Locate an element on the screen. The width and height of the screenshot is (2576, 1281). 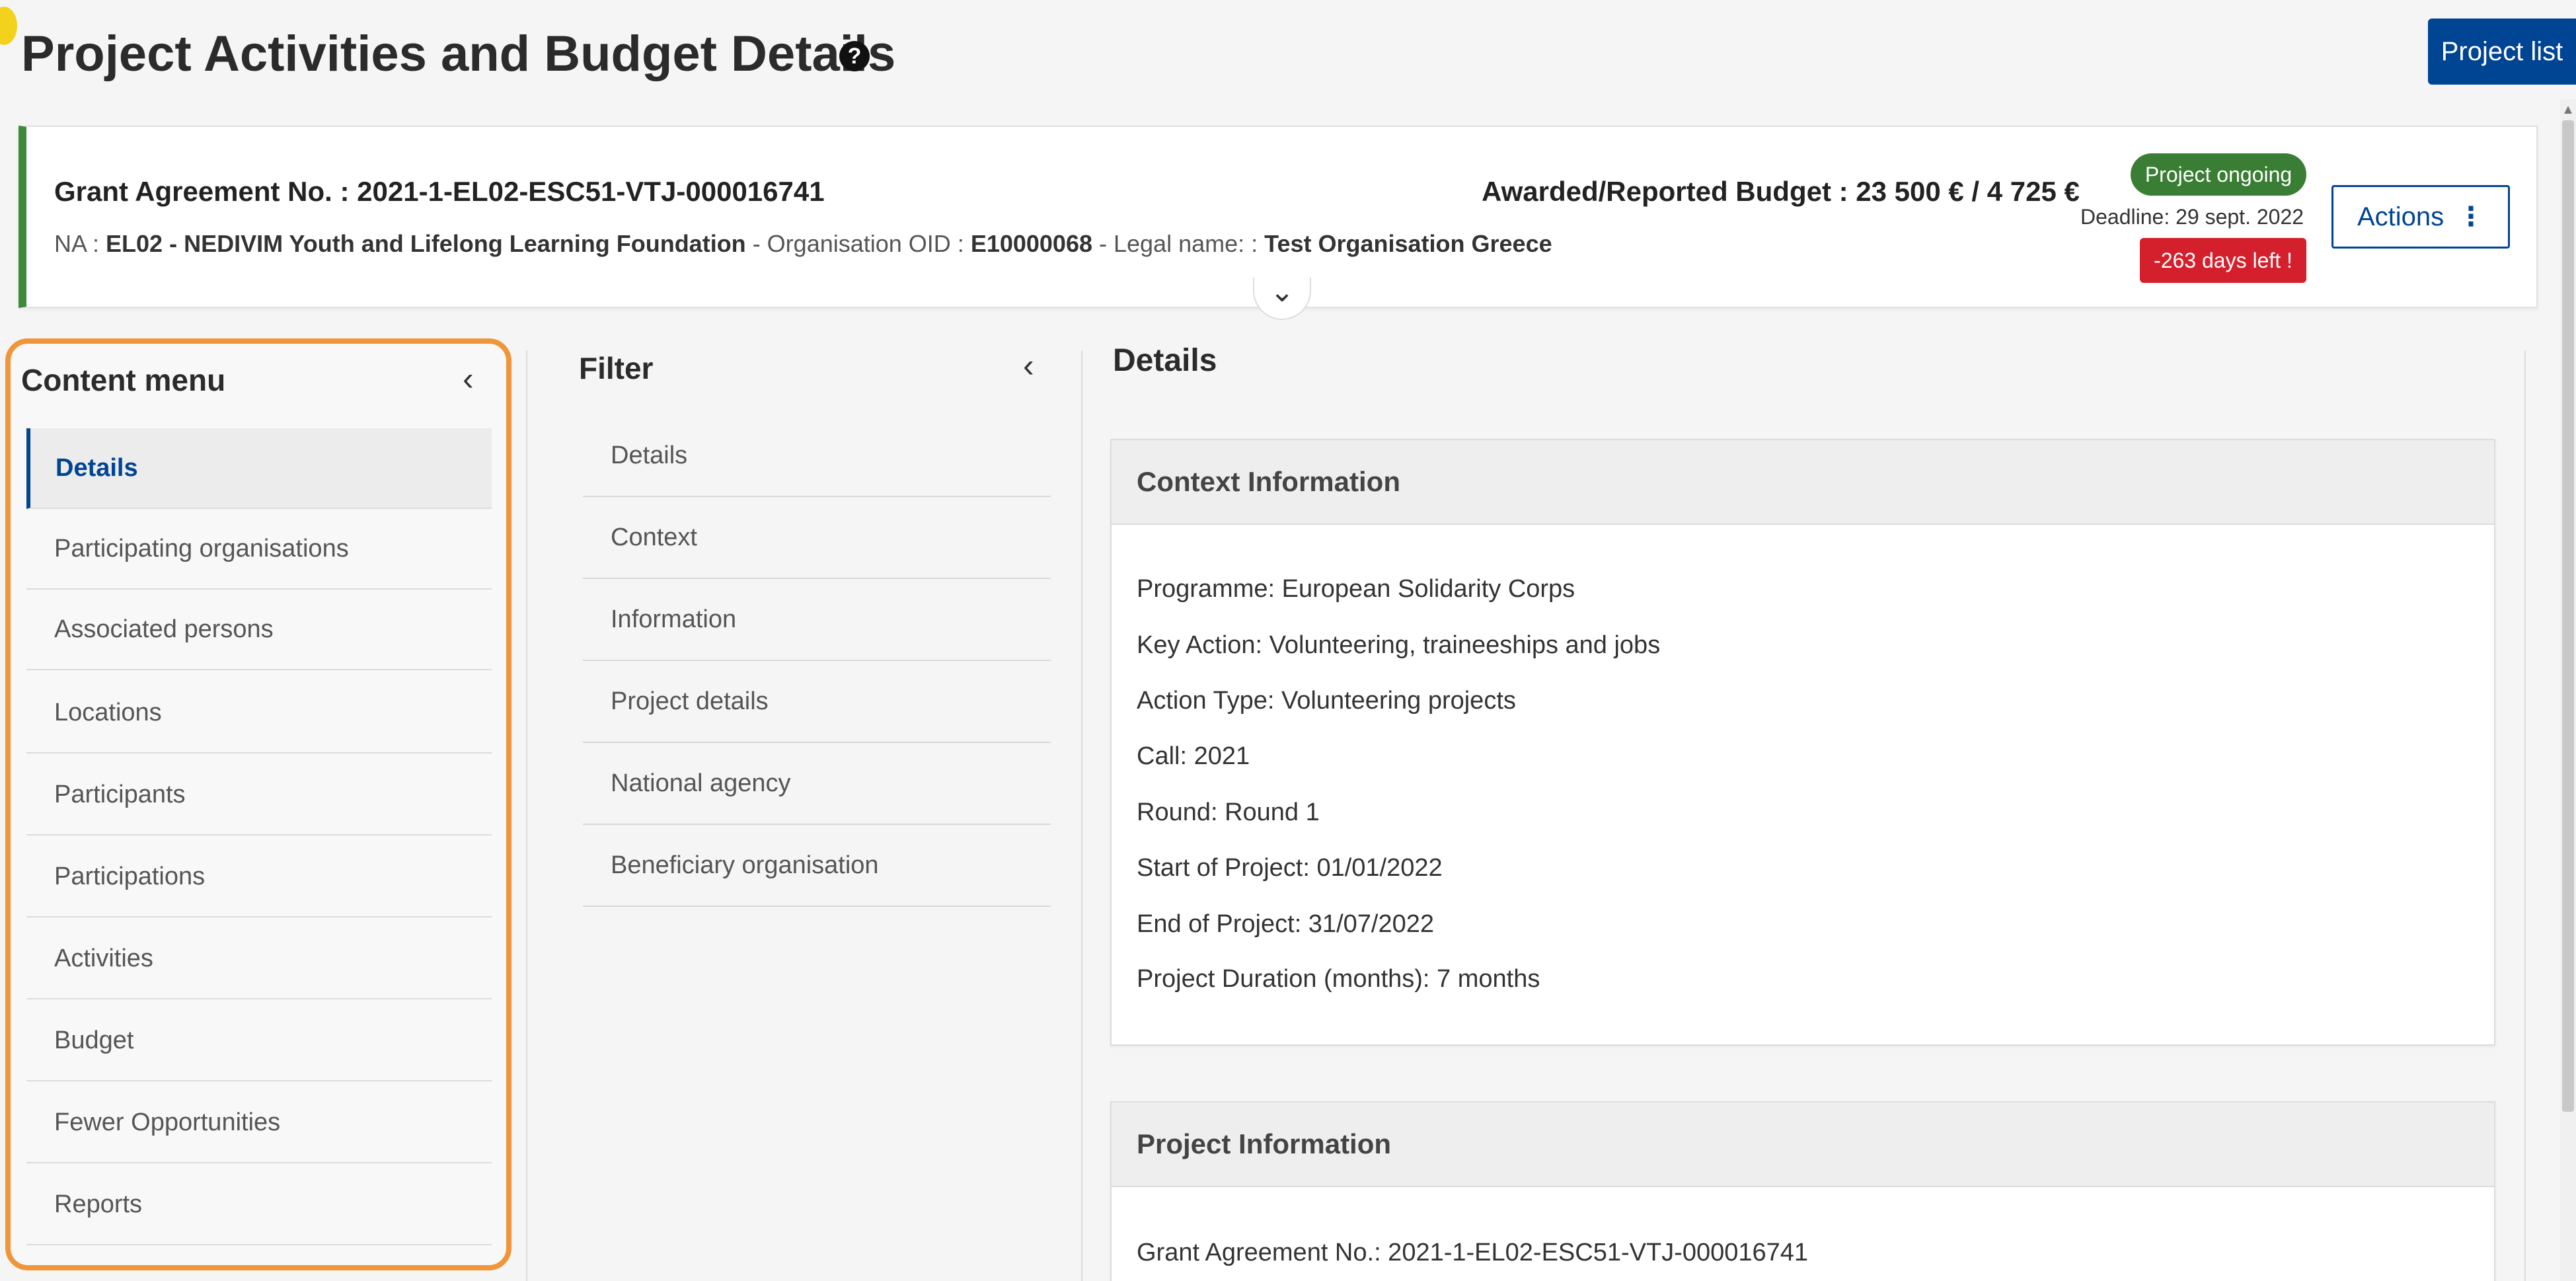
content-menu-item-participants: Participants is located at coordinates (259, 795).